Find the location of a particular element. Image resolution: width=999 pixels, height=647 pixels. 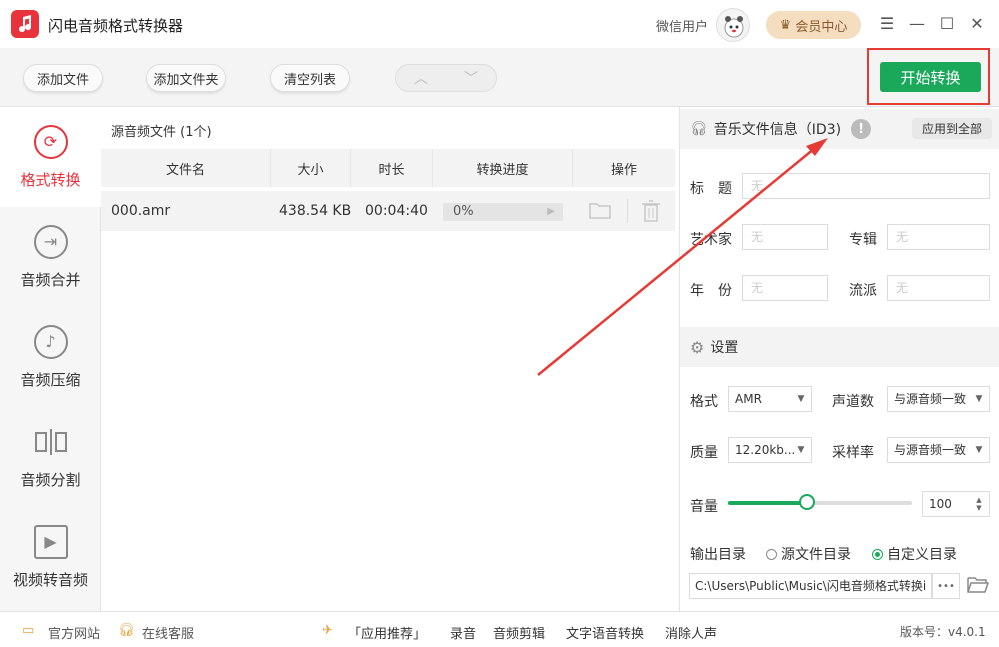

sidebar-item-audio-merge: ⇥ 音频合并 is located at coordinates (50, 257).